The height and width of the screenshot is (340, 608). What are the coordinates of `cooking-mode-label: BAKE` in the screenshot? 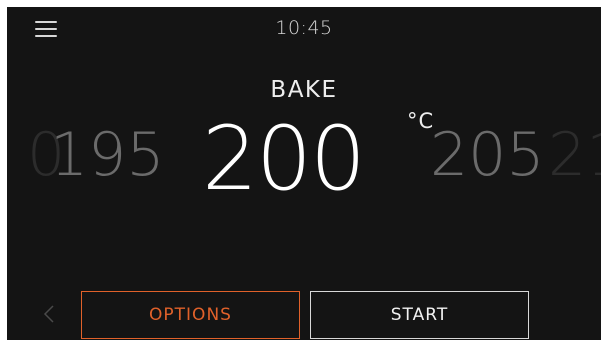 It's located at (304, 90).